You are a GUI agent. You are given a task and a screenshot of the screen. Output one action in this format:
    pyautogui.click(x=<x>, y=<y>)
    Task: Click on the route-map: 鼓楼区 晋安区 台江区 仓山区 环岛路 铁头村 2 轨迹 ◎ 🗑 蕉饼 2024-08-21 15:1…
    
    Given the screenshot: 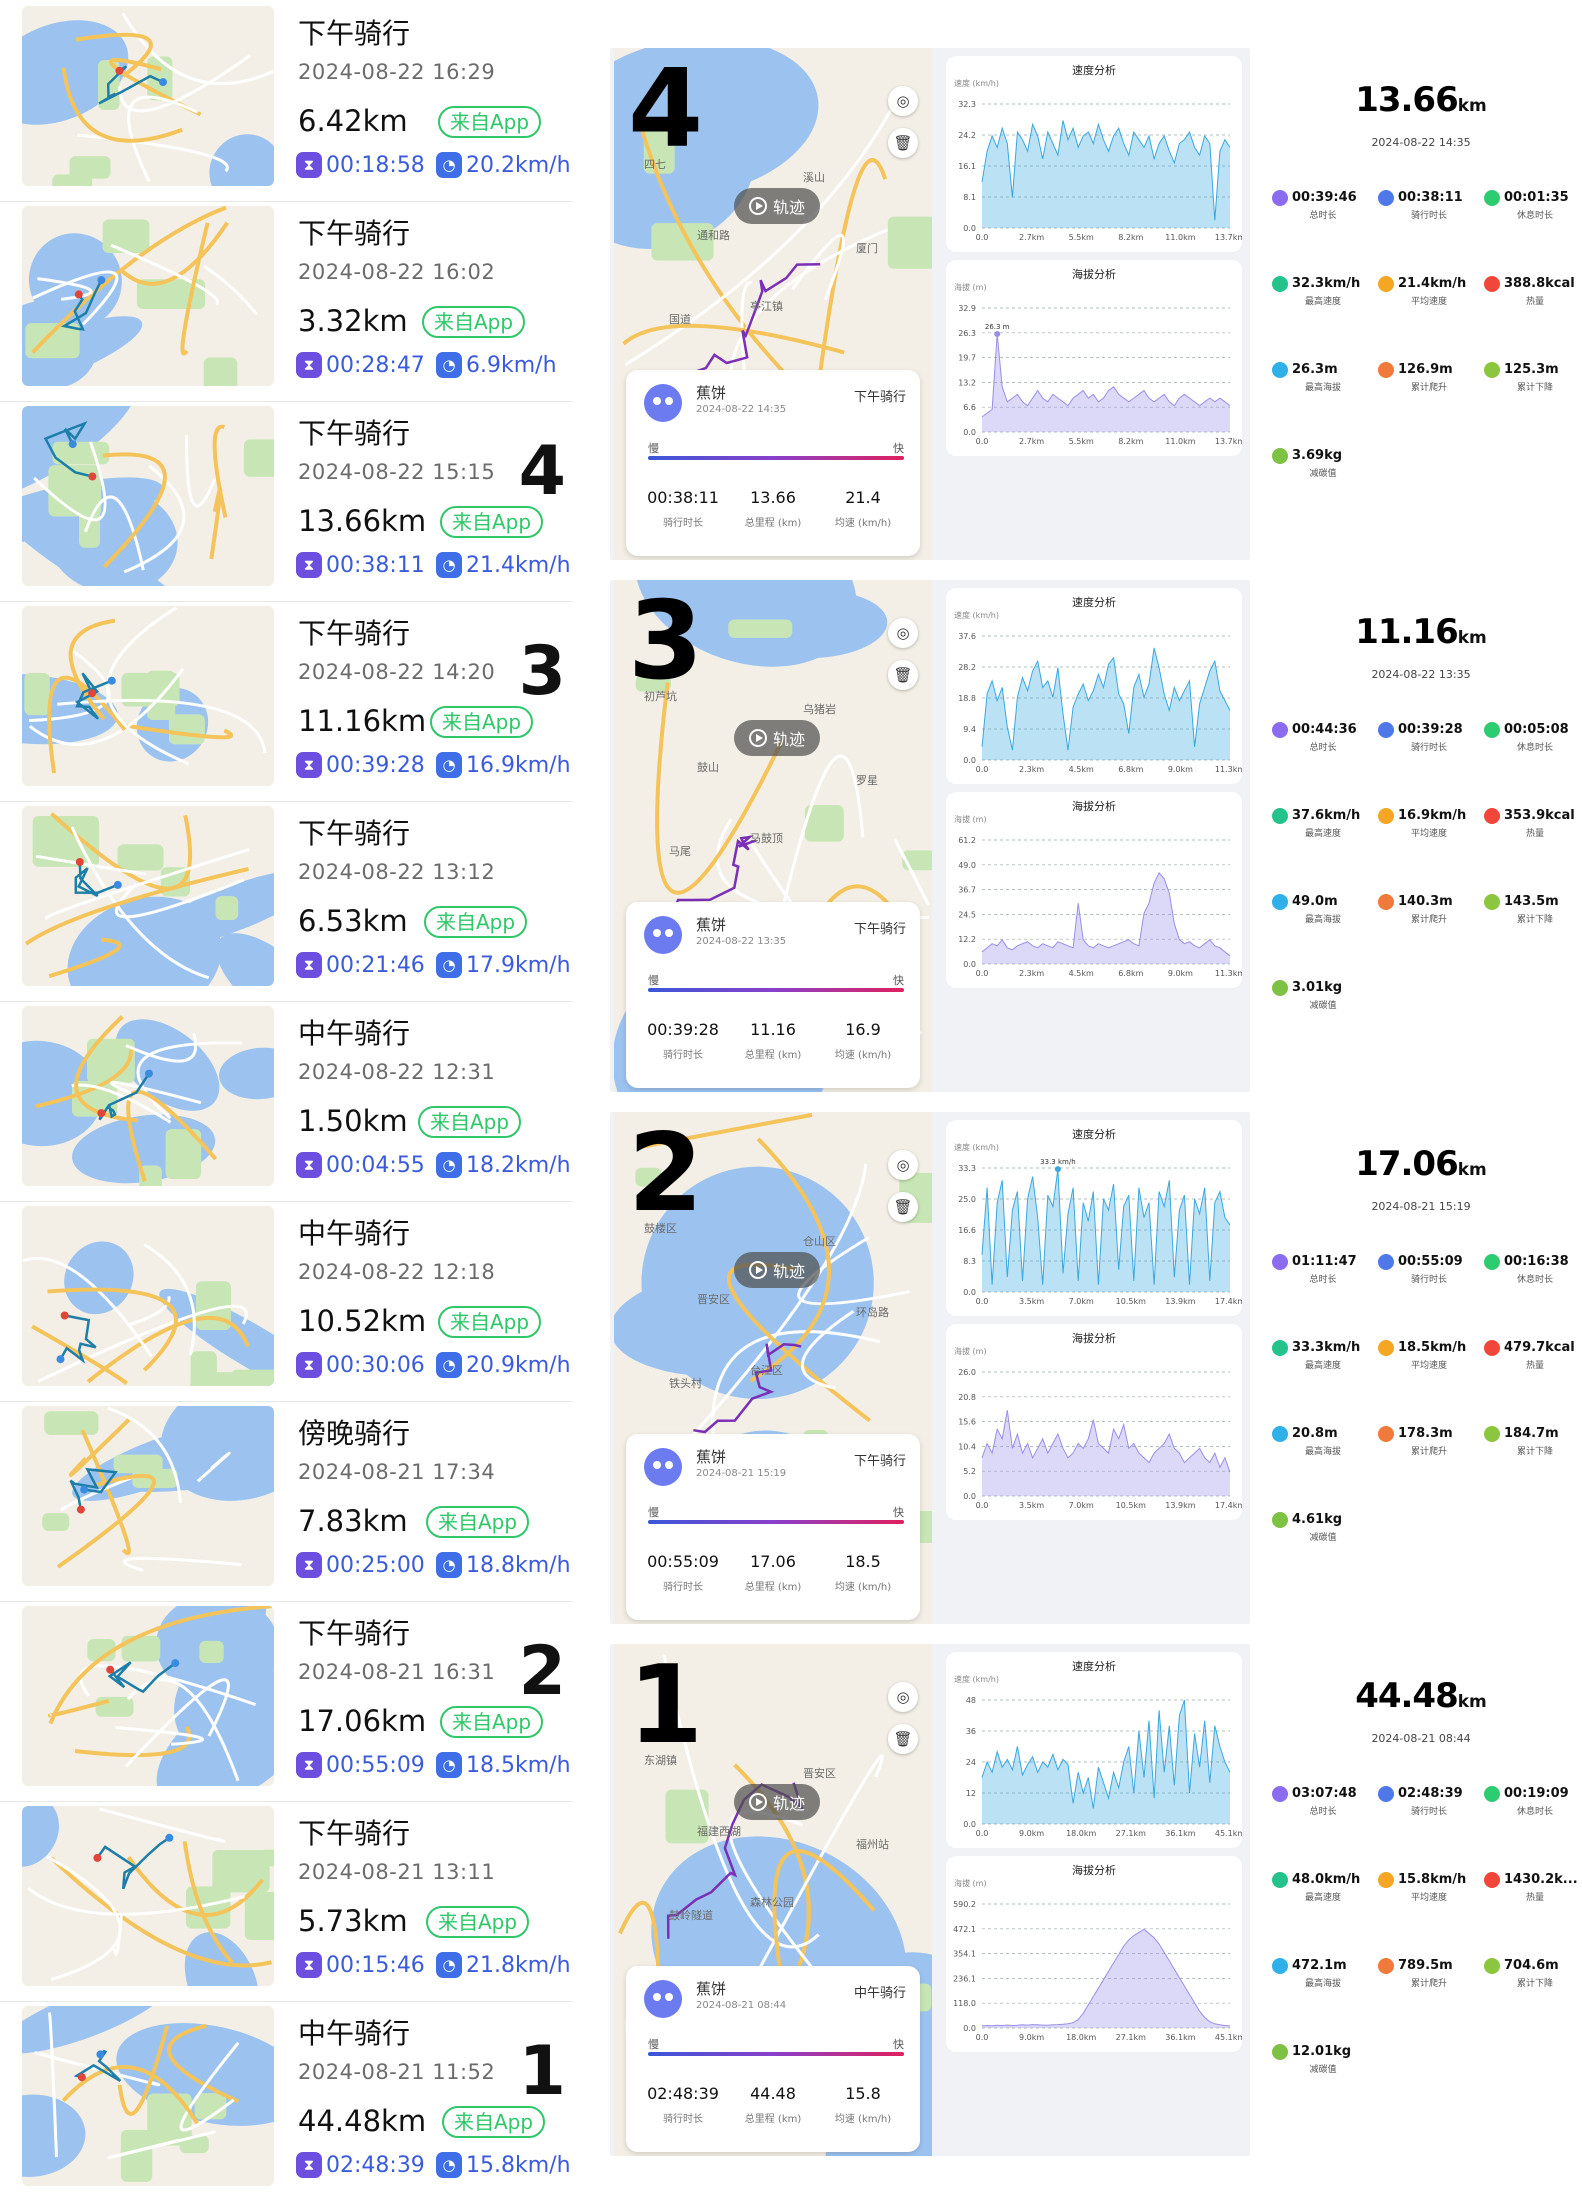 What is the action you would take?
    pyautogui.click(x=773, y=1368)
    